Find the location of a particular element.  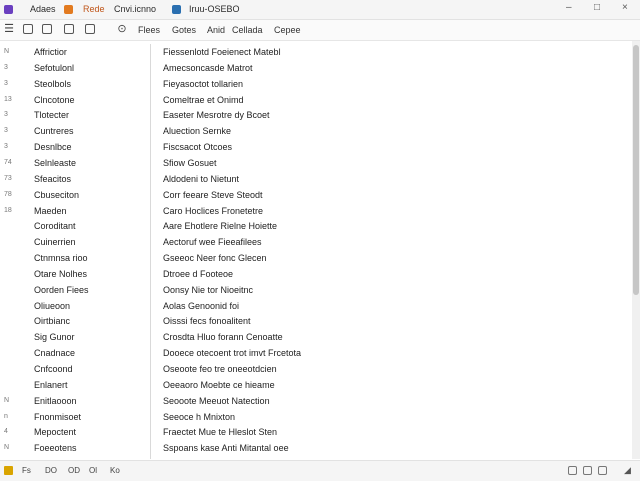

row-number: 18 is located at coordinates (8, 210).